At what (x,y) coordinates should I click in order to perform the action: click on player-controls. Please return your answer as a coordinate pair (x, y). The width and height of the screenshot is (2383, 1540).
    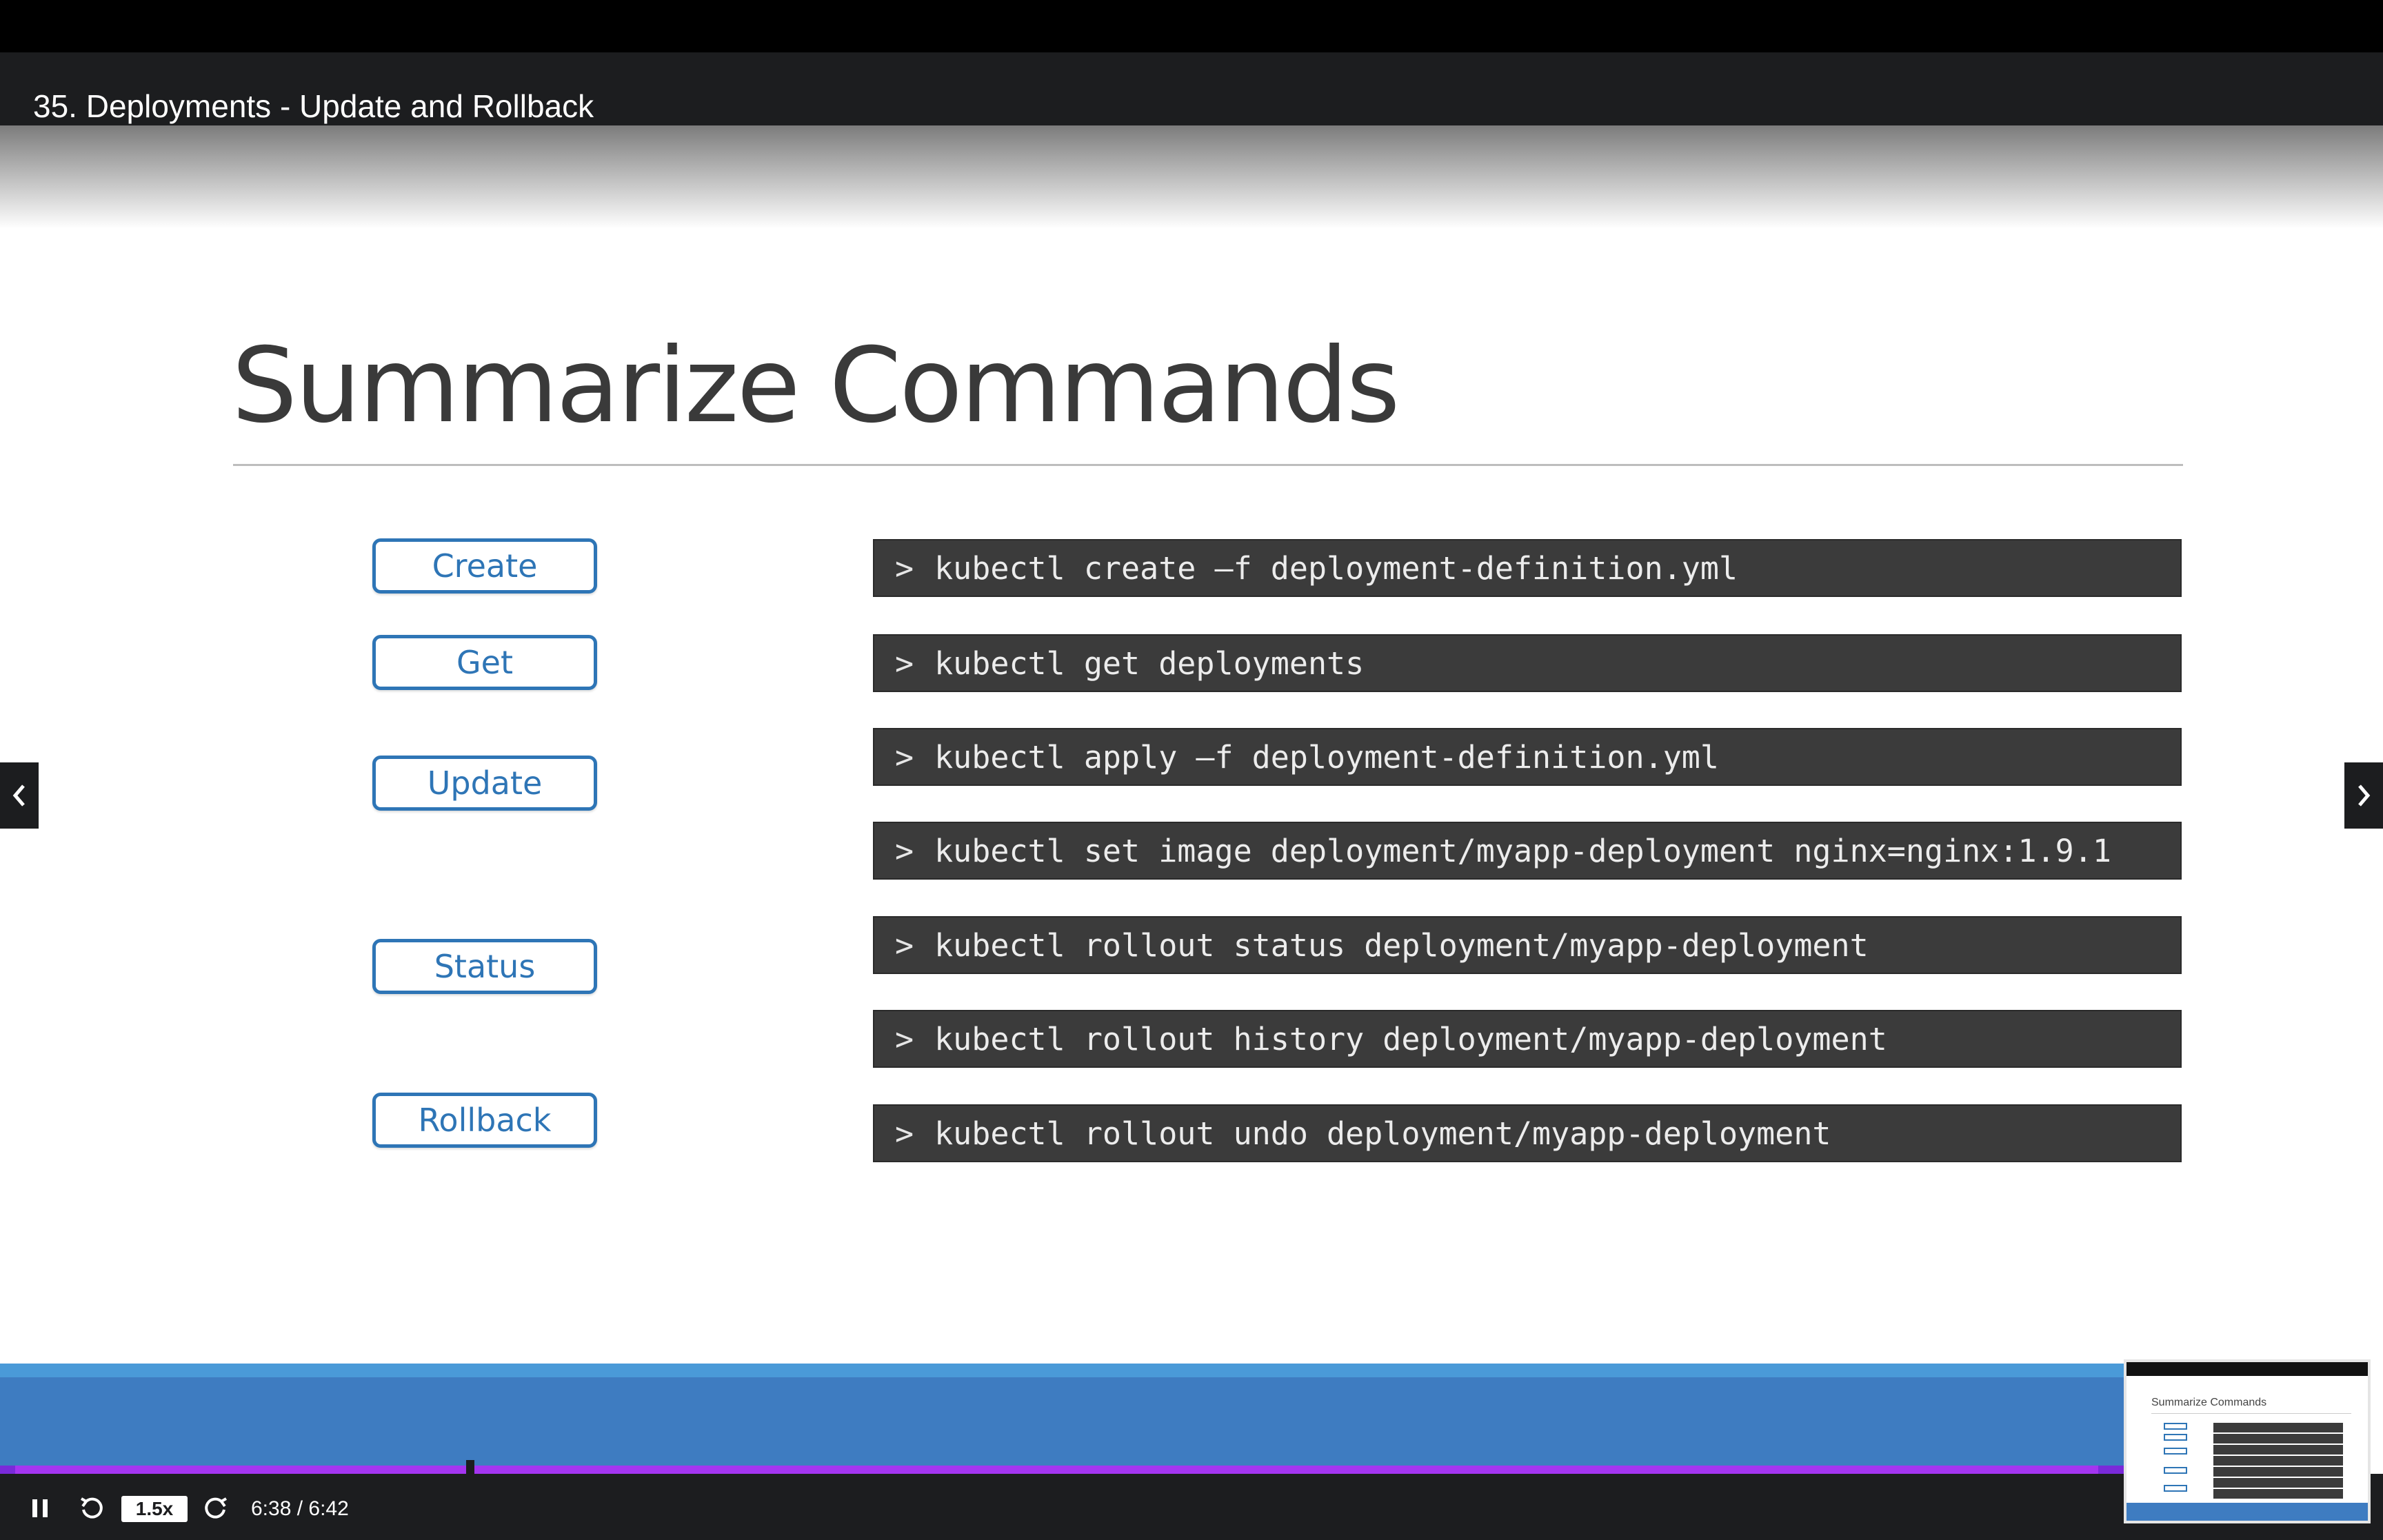
    Looking at the image, I should click on (1191, 1507).